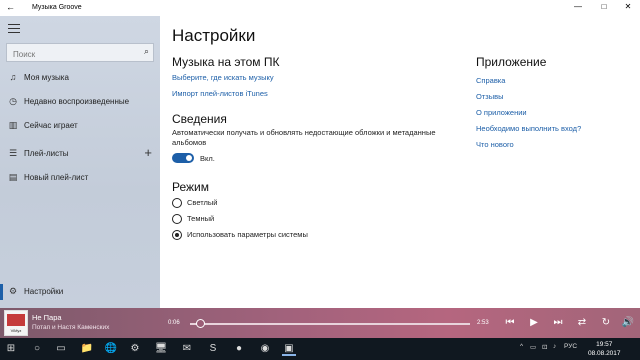 This screenshot has height=360, width=640. What do you see at coordinates (511, 62) in the screenshot?
I see `app-section-heading: Приложение` at bounding box center [511, 62].